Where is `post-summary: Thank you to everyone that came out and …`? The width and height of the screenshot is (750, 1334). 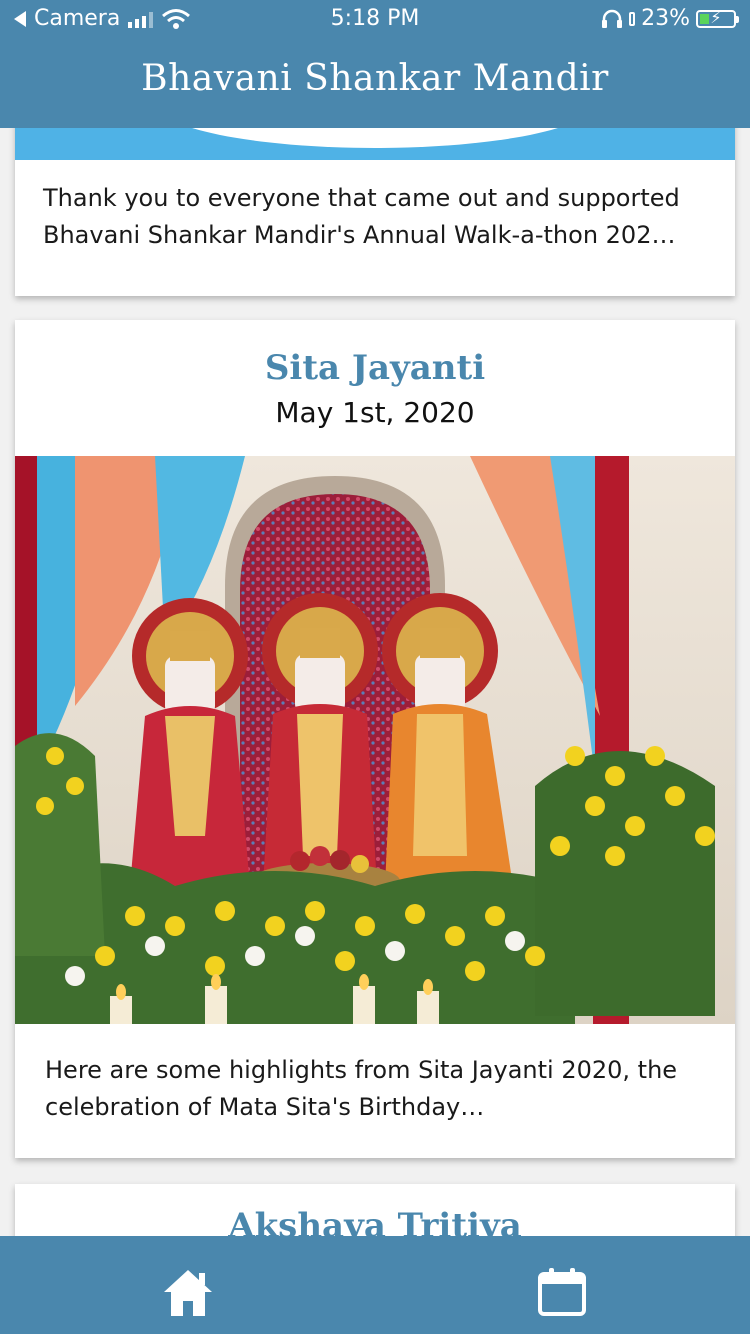 post-summary: Thank you to everyone that came out and … is located at coordinates (361, 216).